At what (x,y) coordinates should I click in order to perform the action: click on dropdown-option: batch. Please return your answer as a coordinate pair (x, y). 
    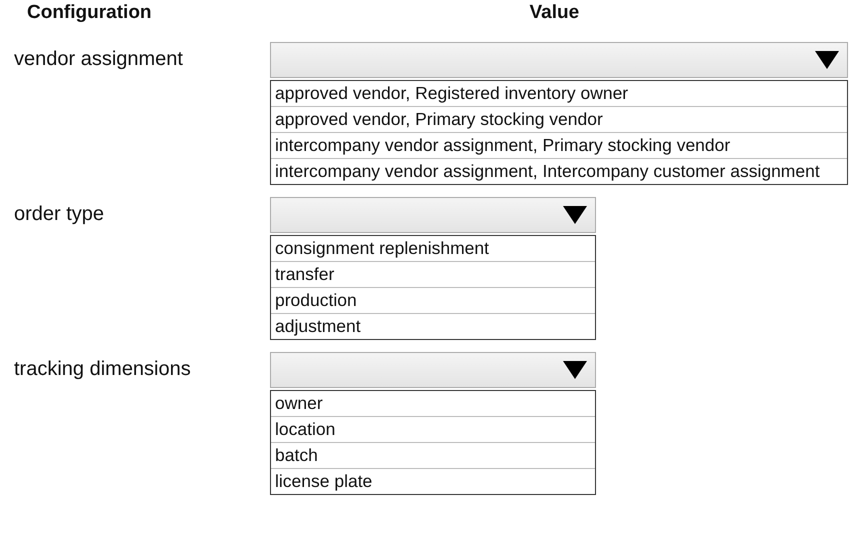
    Looking at the image, I should click on (433, 455).